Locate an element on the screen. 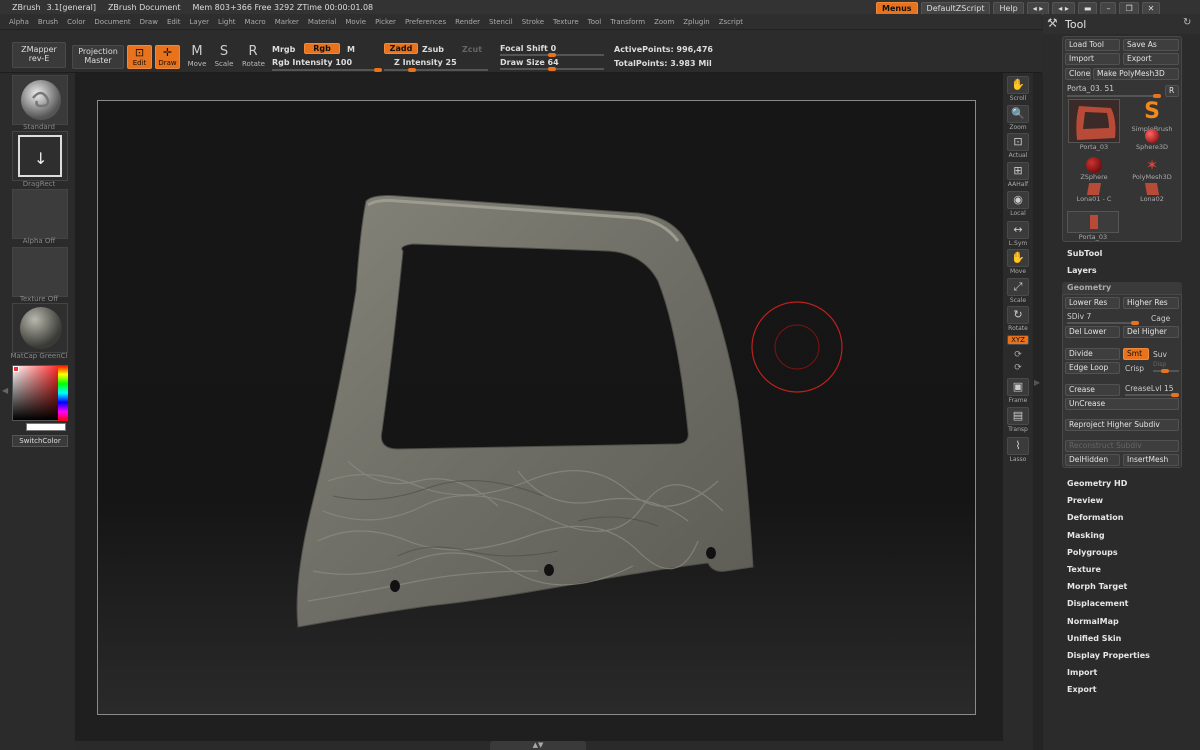 The image size is (1200, 750). rotate-mode-button: R Rotate is located at coordinates (253, 58).